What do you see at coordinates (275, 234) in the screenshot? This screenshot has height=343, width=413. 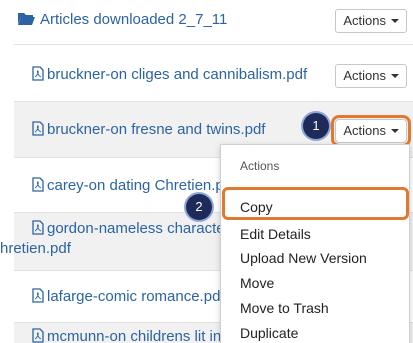 I see `menu-item-edit-details: Edit Details` at bounding box center [275, 234].